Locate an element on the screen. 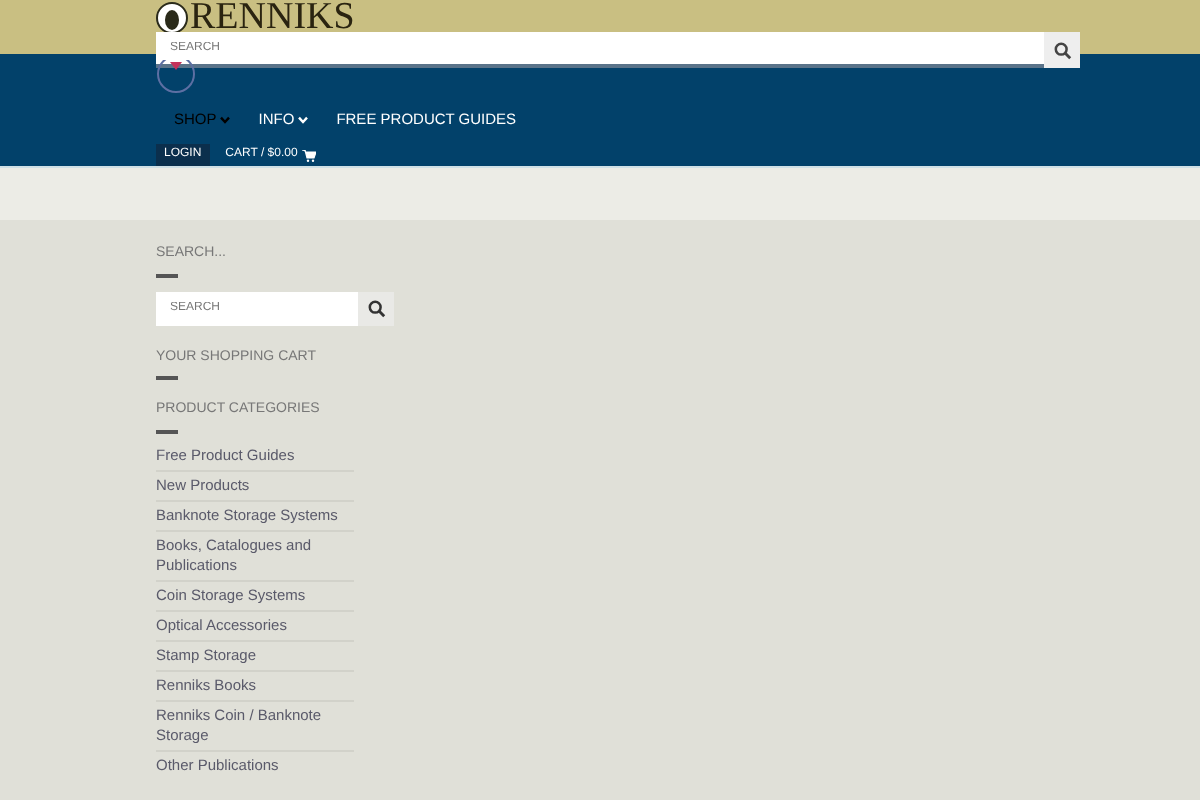  logo-text: RENNIKS is located at coordinates (272, 18).